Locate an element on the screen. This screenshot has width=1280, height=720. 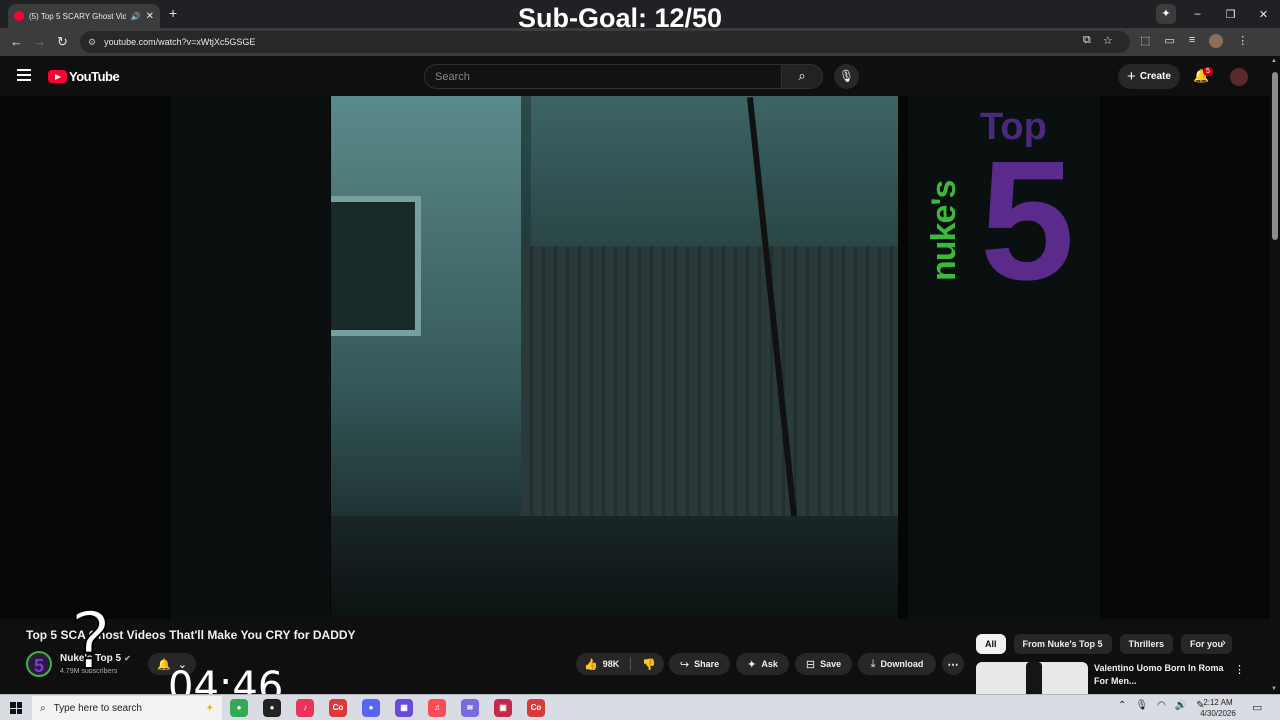
watermark-brand-text: nuke's is located at coordinates (944, 230).